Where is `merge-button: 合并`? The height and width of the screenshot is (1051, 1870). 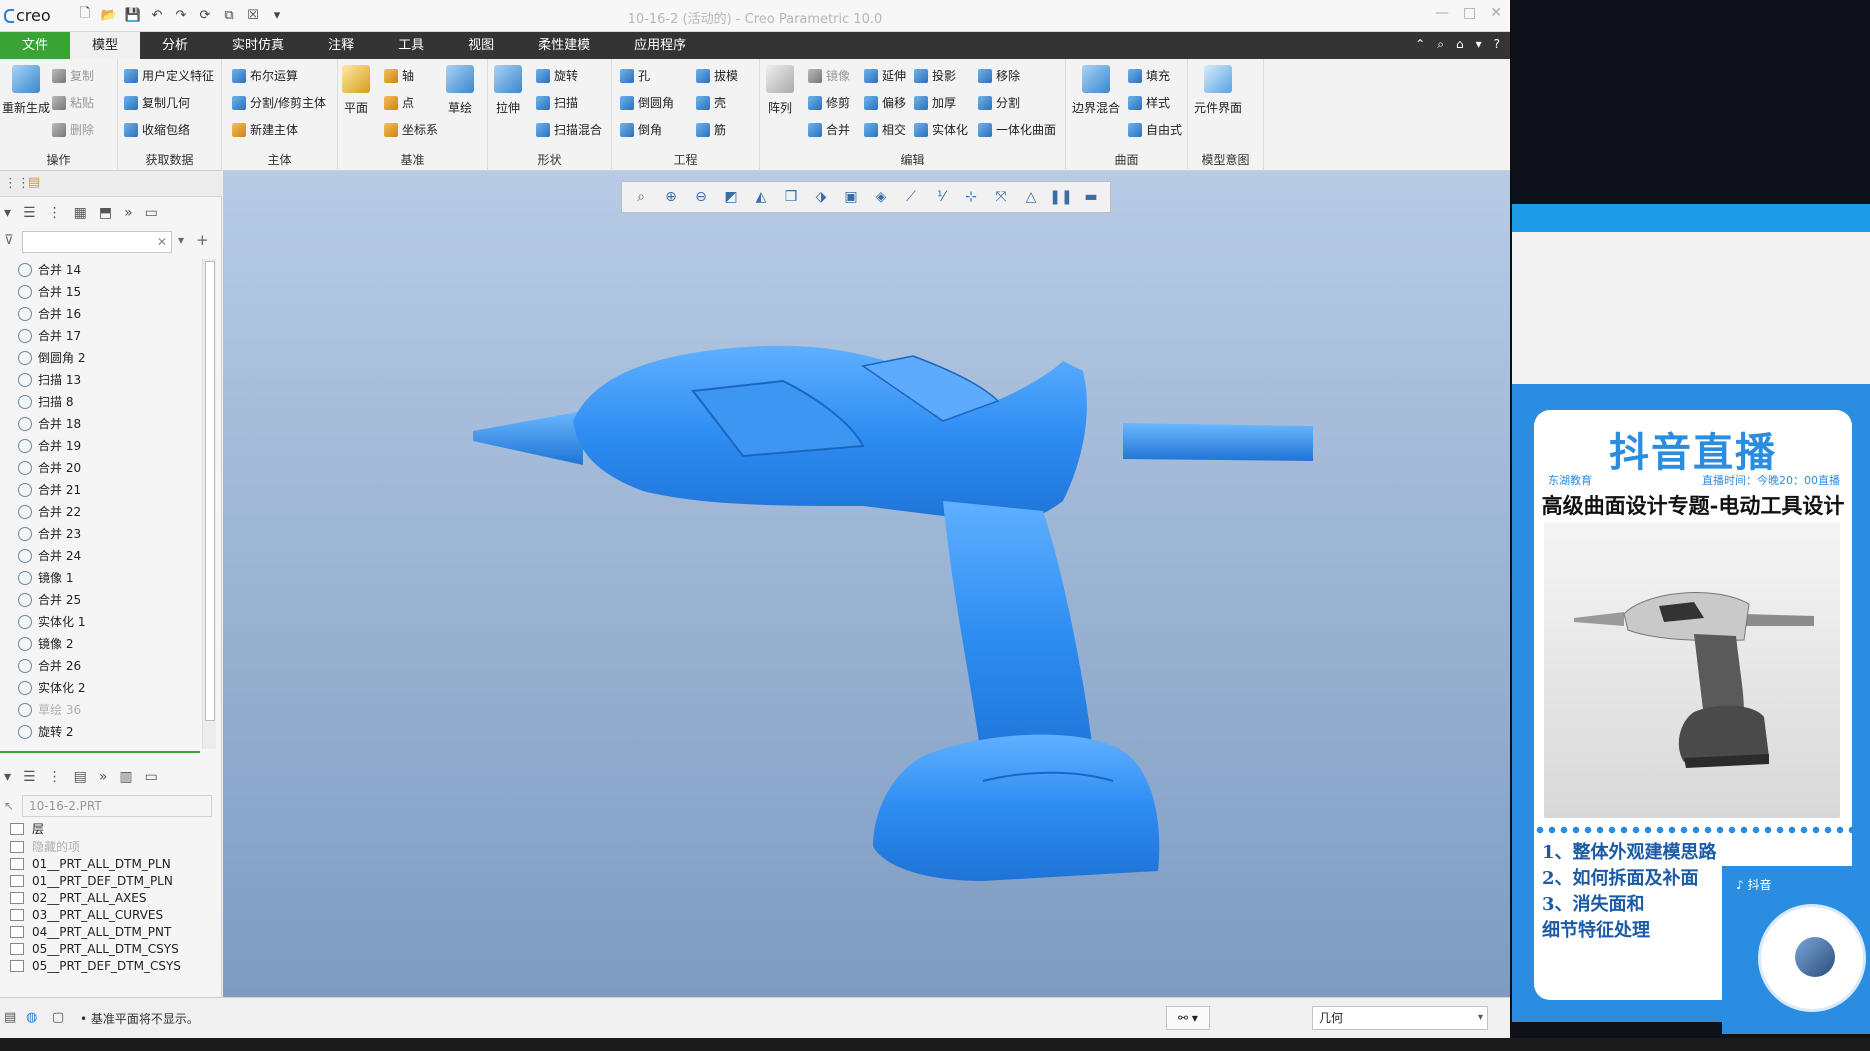 merge-button: 合并 is located at coordinates (829, 129).